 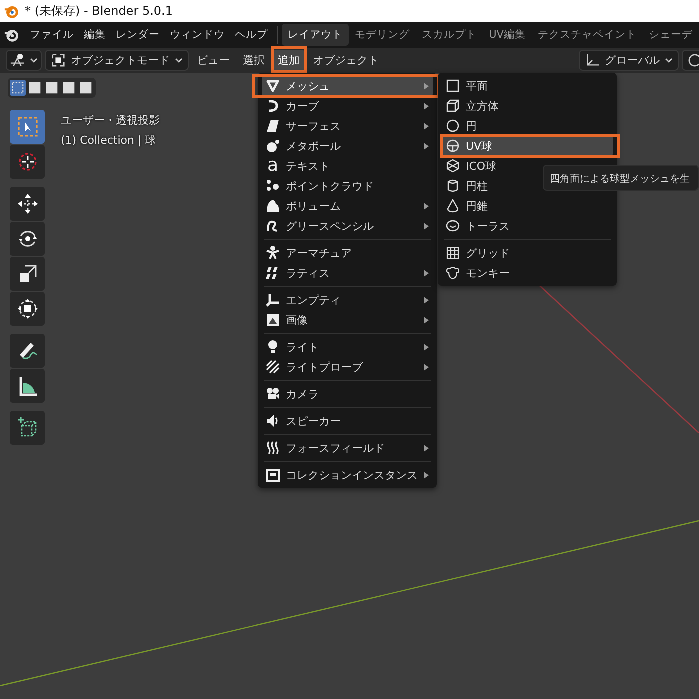 I want to click on collection-icon, so click(x=273, y=475).